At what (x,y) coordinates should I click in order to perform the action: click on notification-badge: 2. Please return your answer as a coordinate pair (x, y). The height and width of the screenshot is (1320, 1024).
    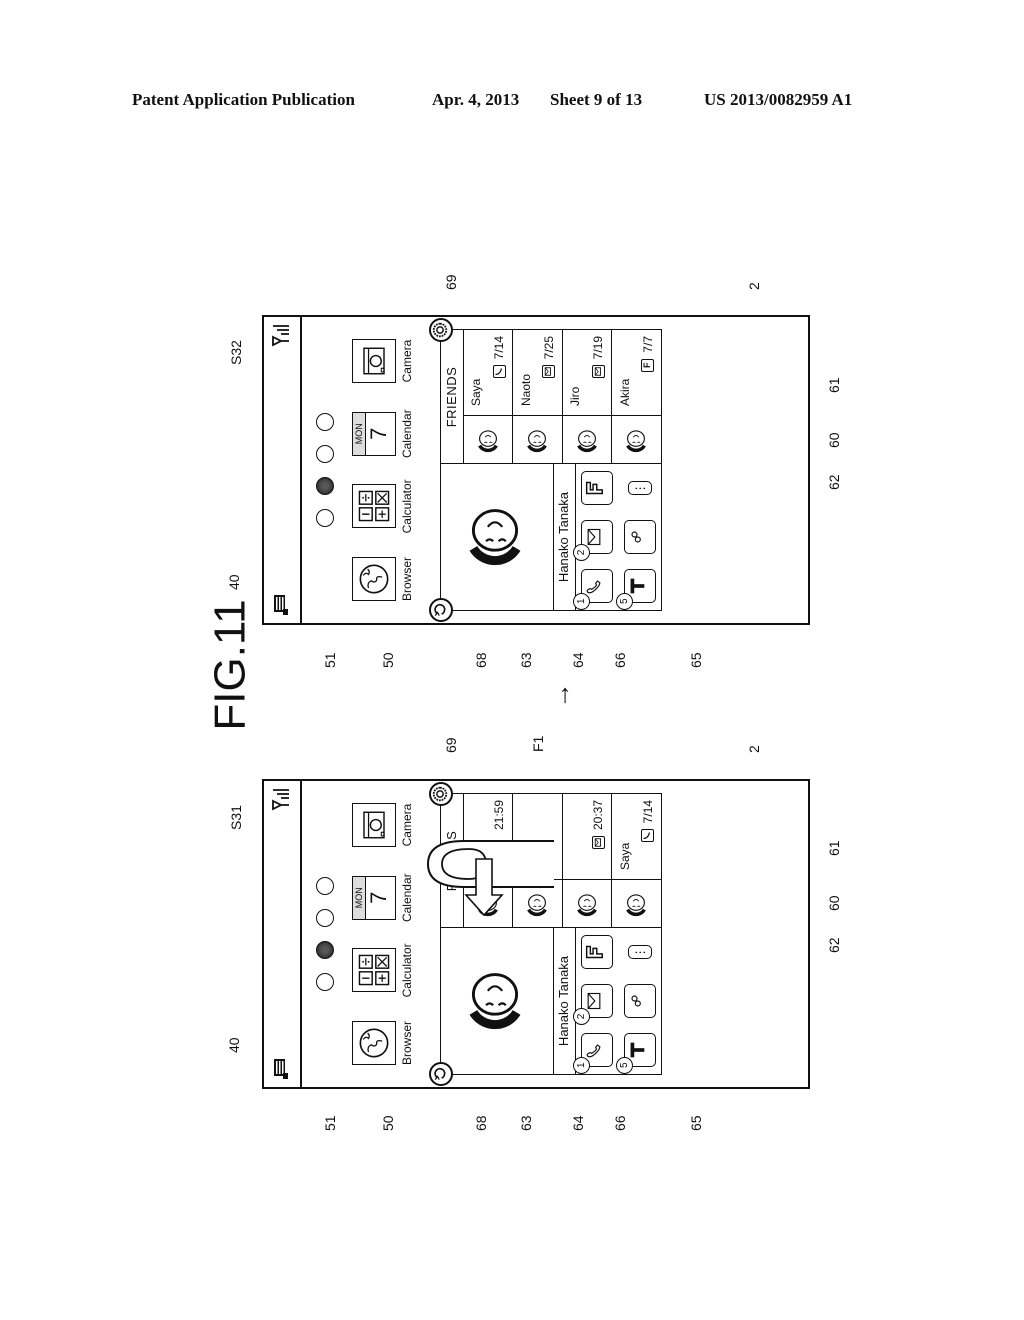
    Looking at the image, I should click on (581, 1017).